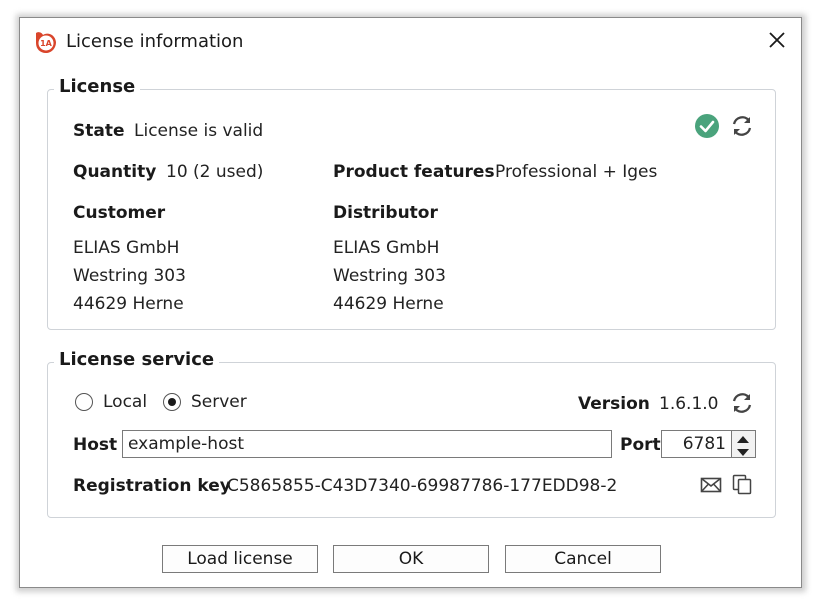 The width and height of the screenshot is (822, 606). Describe the element at coordinates (155, 41) in the screenshot. I see `window-title: License information` at that location.